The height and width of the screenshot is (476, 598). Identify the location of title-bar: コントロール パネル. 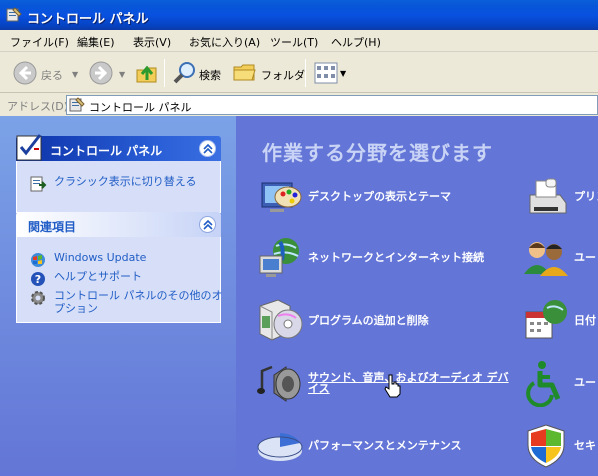
(299, 15).